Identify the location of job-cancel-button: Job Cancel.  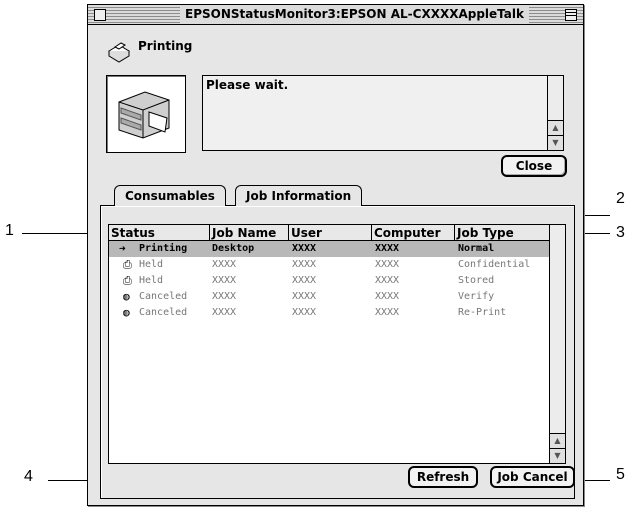
(532, 477).